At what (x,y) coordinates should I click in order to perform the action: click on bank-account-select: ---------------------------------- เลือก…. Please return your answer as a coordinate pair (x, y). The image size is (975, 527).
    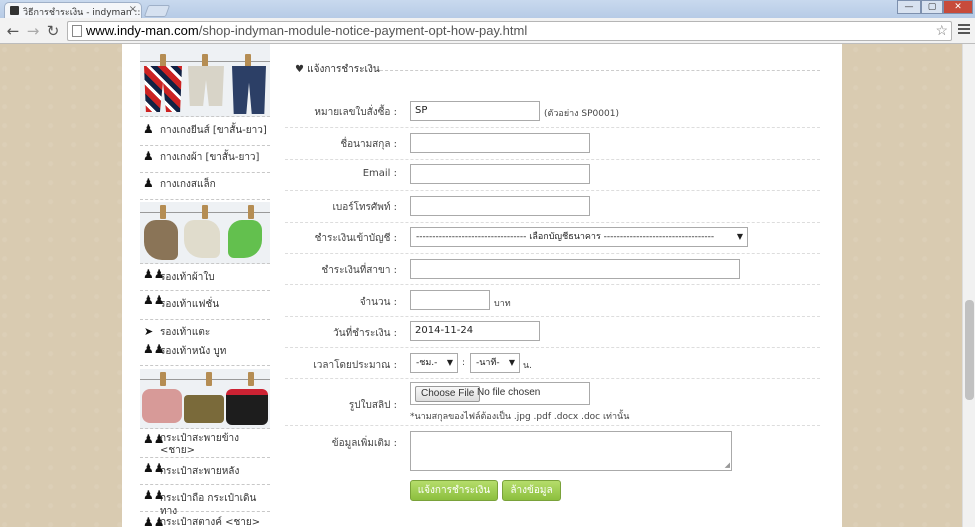
    Looking at the image, I should click on (579, 237).